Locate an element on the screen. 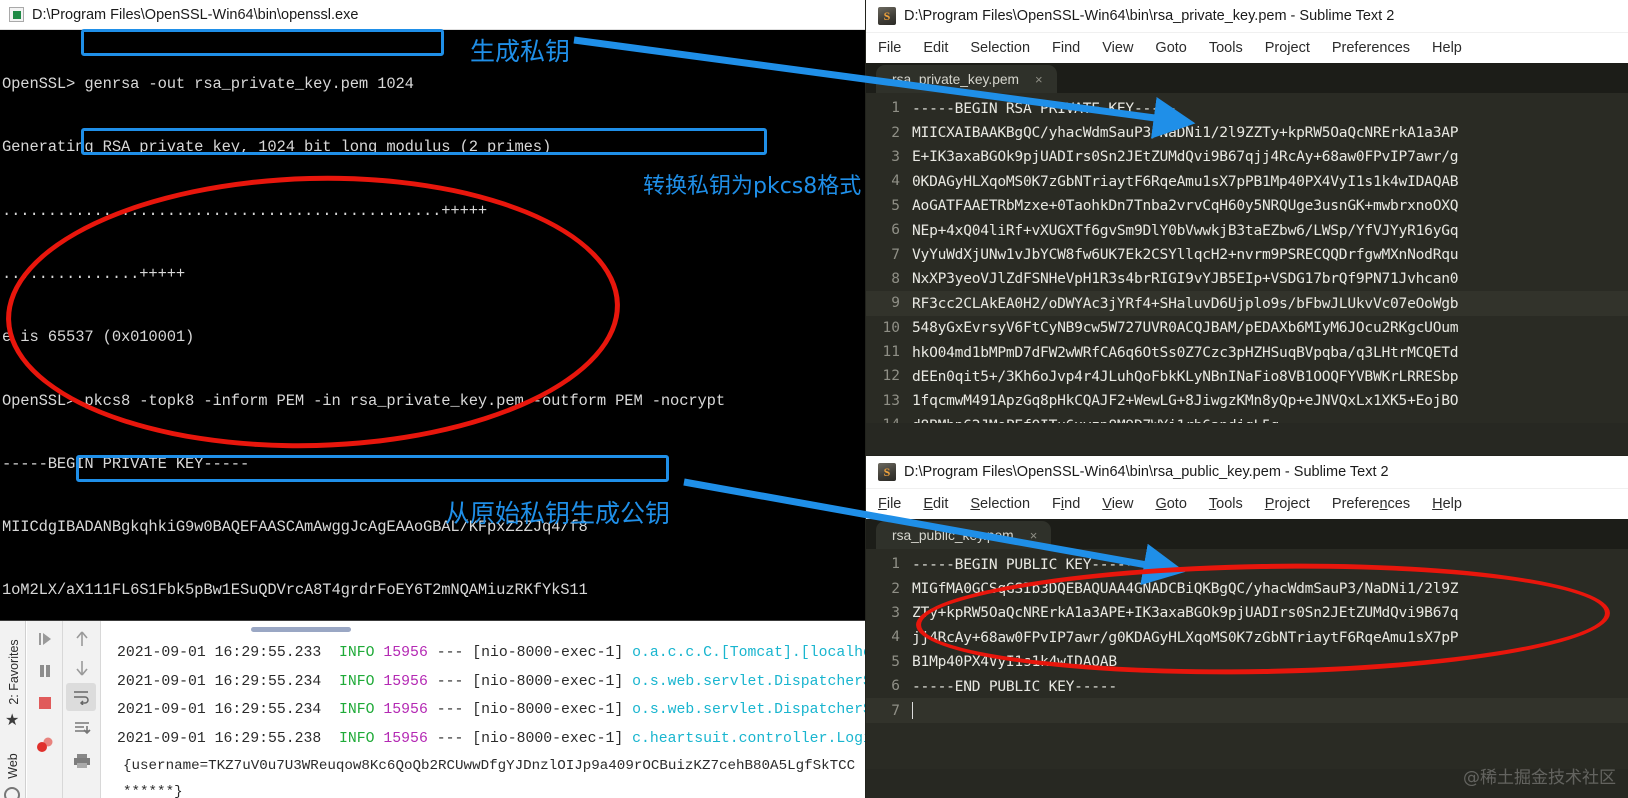 This screenshot has height=798, width=1628. scroll-up-icon is located at coordinates (82, 639).